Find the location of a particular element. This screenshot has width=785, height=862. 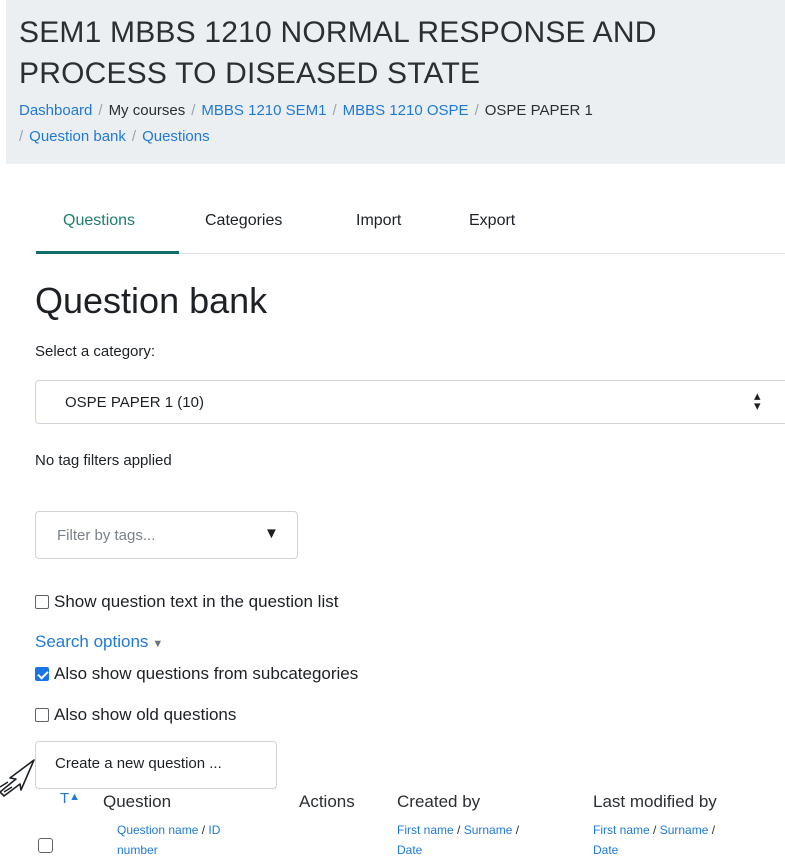

old-questions-option: Also show old questions is located at coordinates (135, 715).